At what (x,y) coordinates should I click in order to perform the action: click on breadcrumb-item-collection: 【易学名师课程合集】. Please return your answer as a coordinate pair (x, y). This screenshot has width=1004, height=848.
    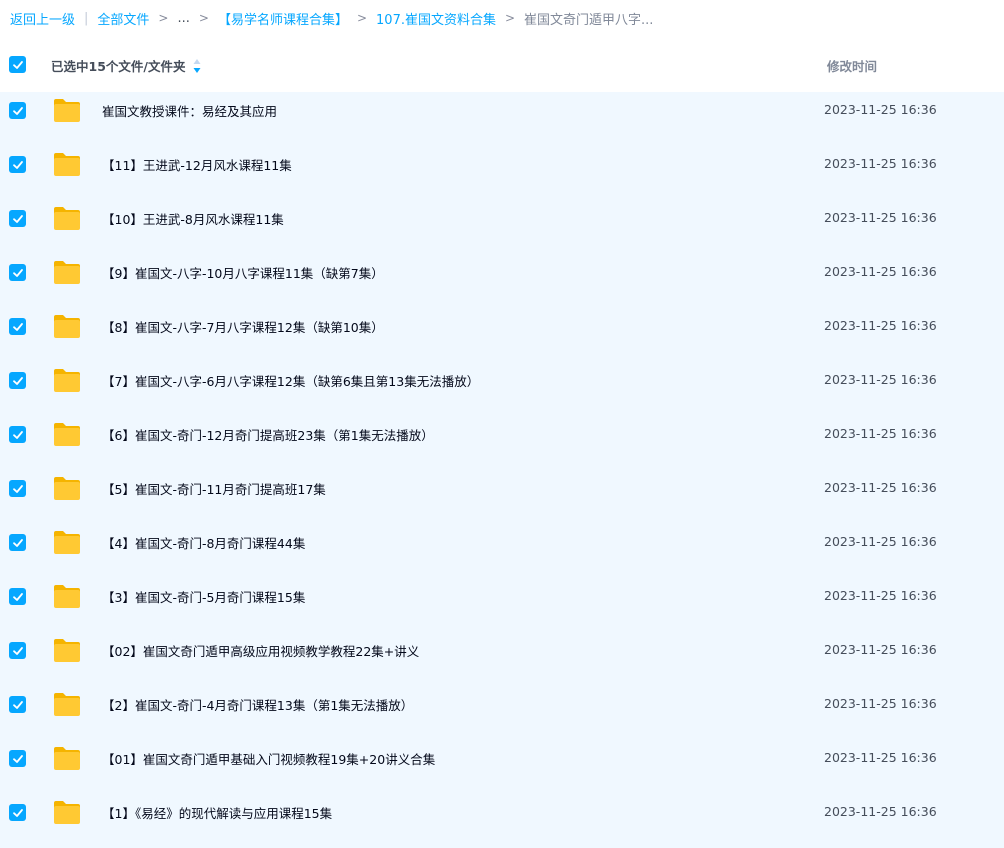
    Looking at the image, I should click on (283, 18).